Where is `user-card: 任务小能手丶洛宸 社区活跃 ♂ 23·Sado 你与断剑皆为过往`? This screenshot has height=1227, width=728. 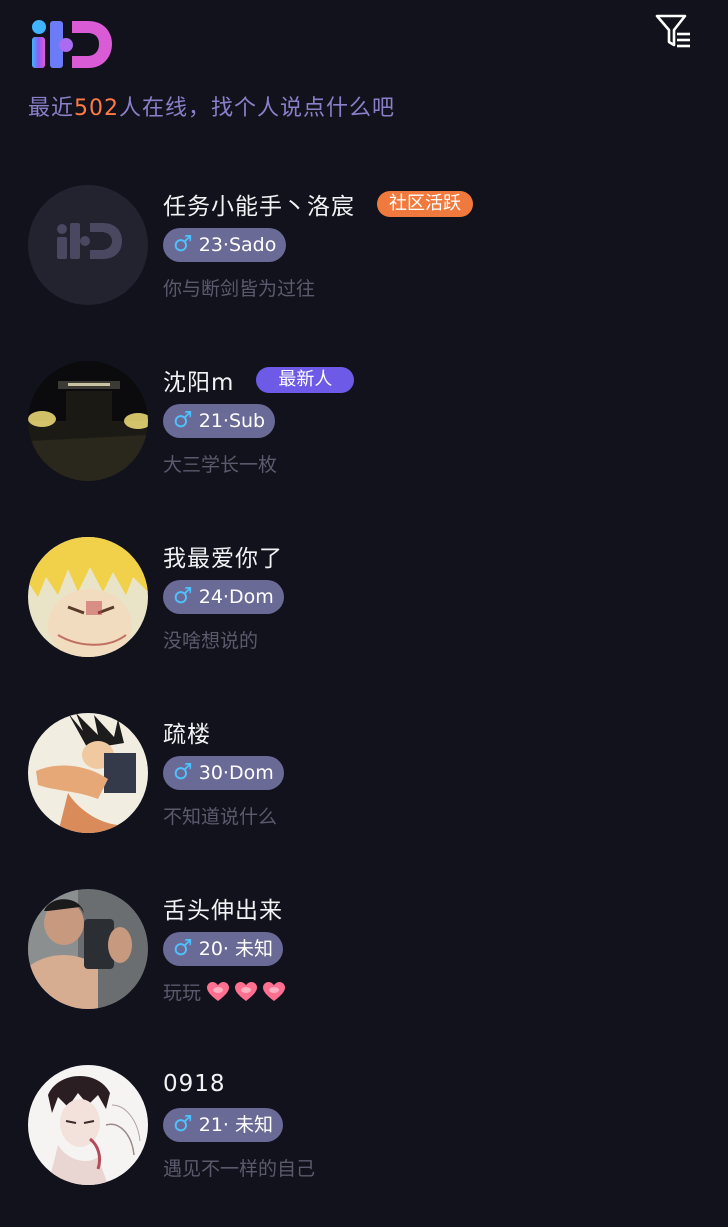 user-card: 任务小能手丶洛宸 社区活跃 ♂ 23·Sado 你与断剑皆为过往 is located at coordinates (364, 248).